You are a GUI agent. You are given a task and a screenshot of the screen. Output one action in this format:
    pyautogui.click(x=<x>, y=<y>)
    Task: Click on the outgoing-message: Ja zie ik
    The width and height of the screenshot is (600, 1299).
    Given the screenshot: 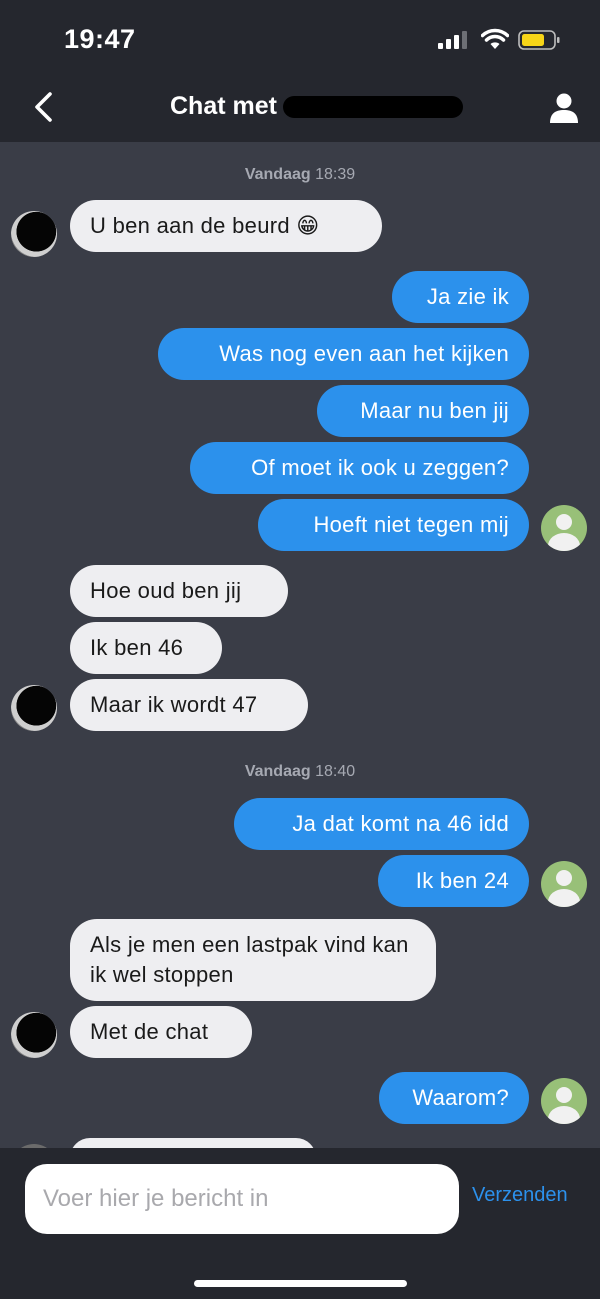 What is the action you would take?
    pyautogui.click(x=460, y=297)
    